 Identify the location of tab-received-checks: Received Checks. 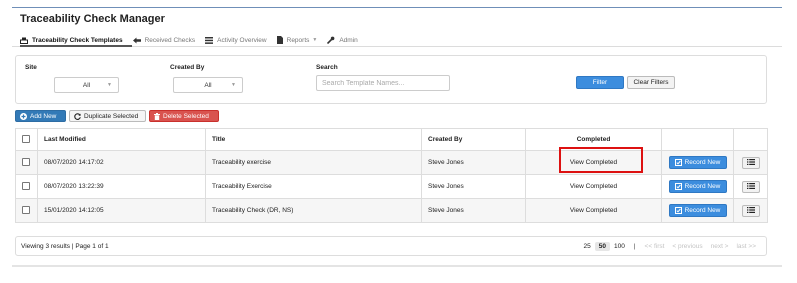
(164, 40).